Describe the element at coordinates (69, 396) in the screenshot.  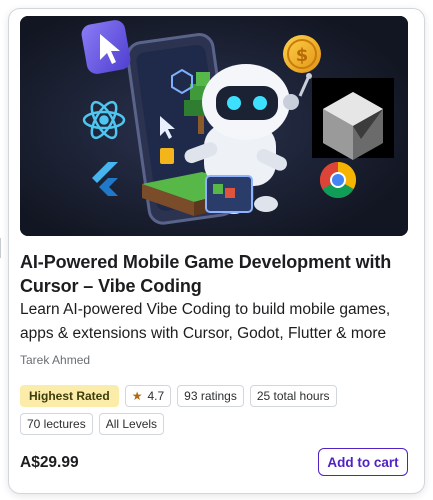
I see `highest-rated-badge: Highest Rated` at that location.